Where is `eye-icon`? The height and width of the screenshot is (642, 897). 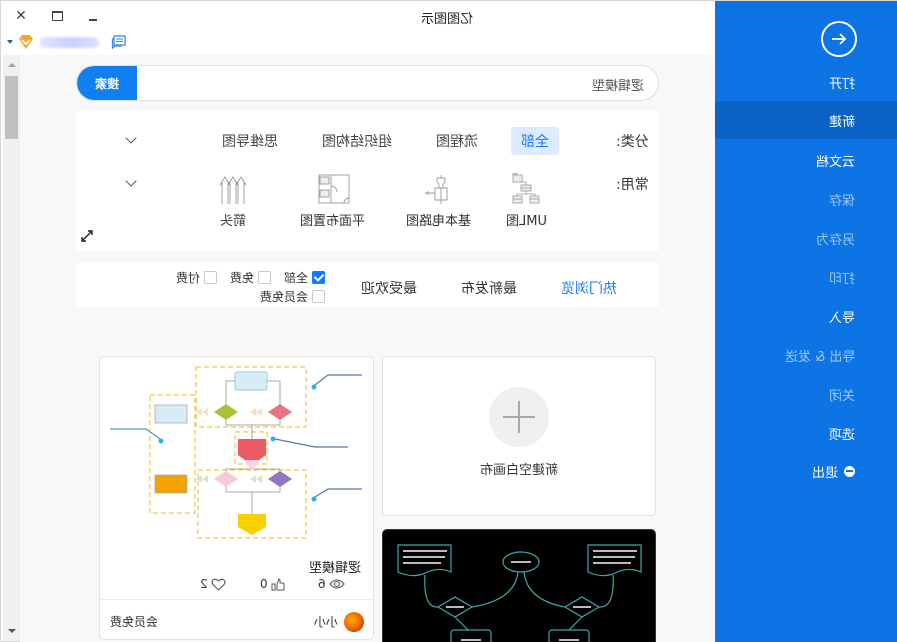 eye-icon is located at coordinates (336, 584).